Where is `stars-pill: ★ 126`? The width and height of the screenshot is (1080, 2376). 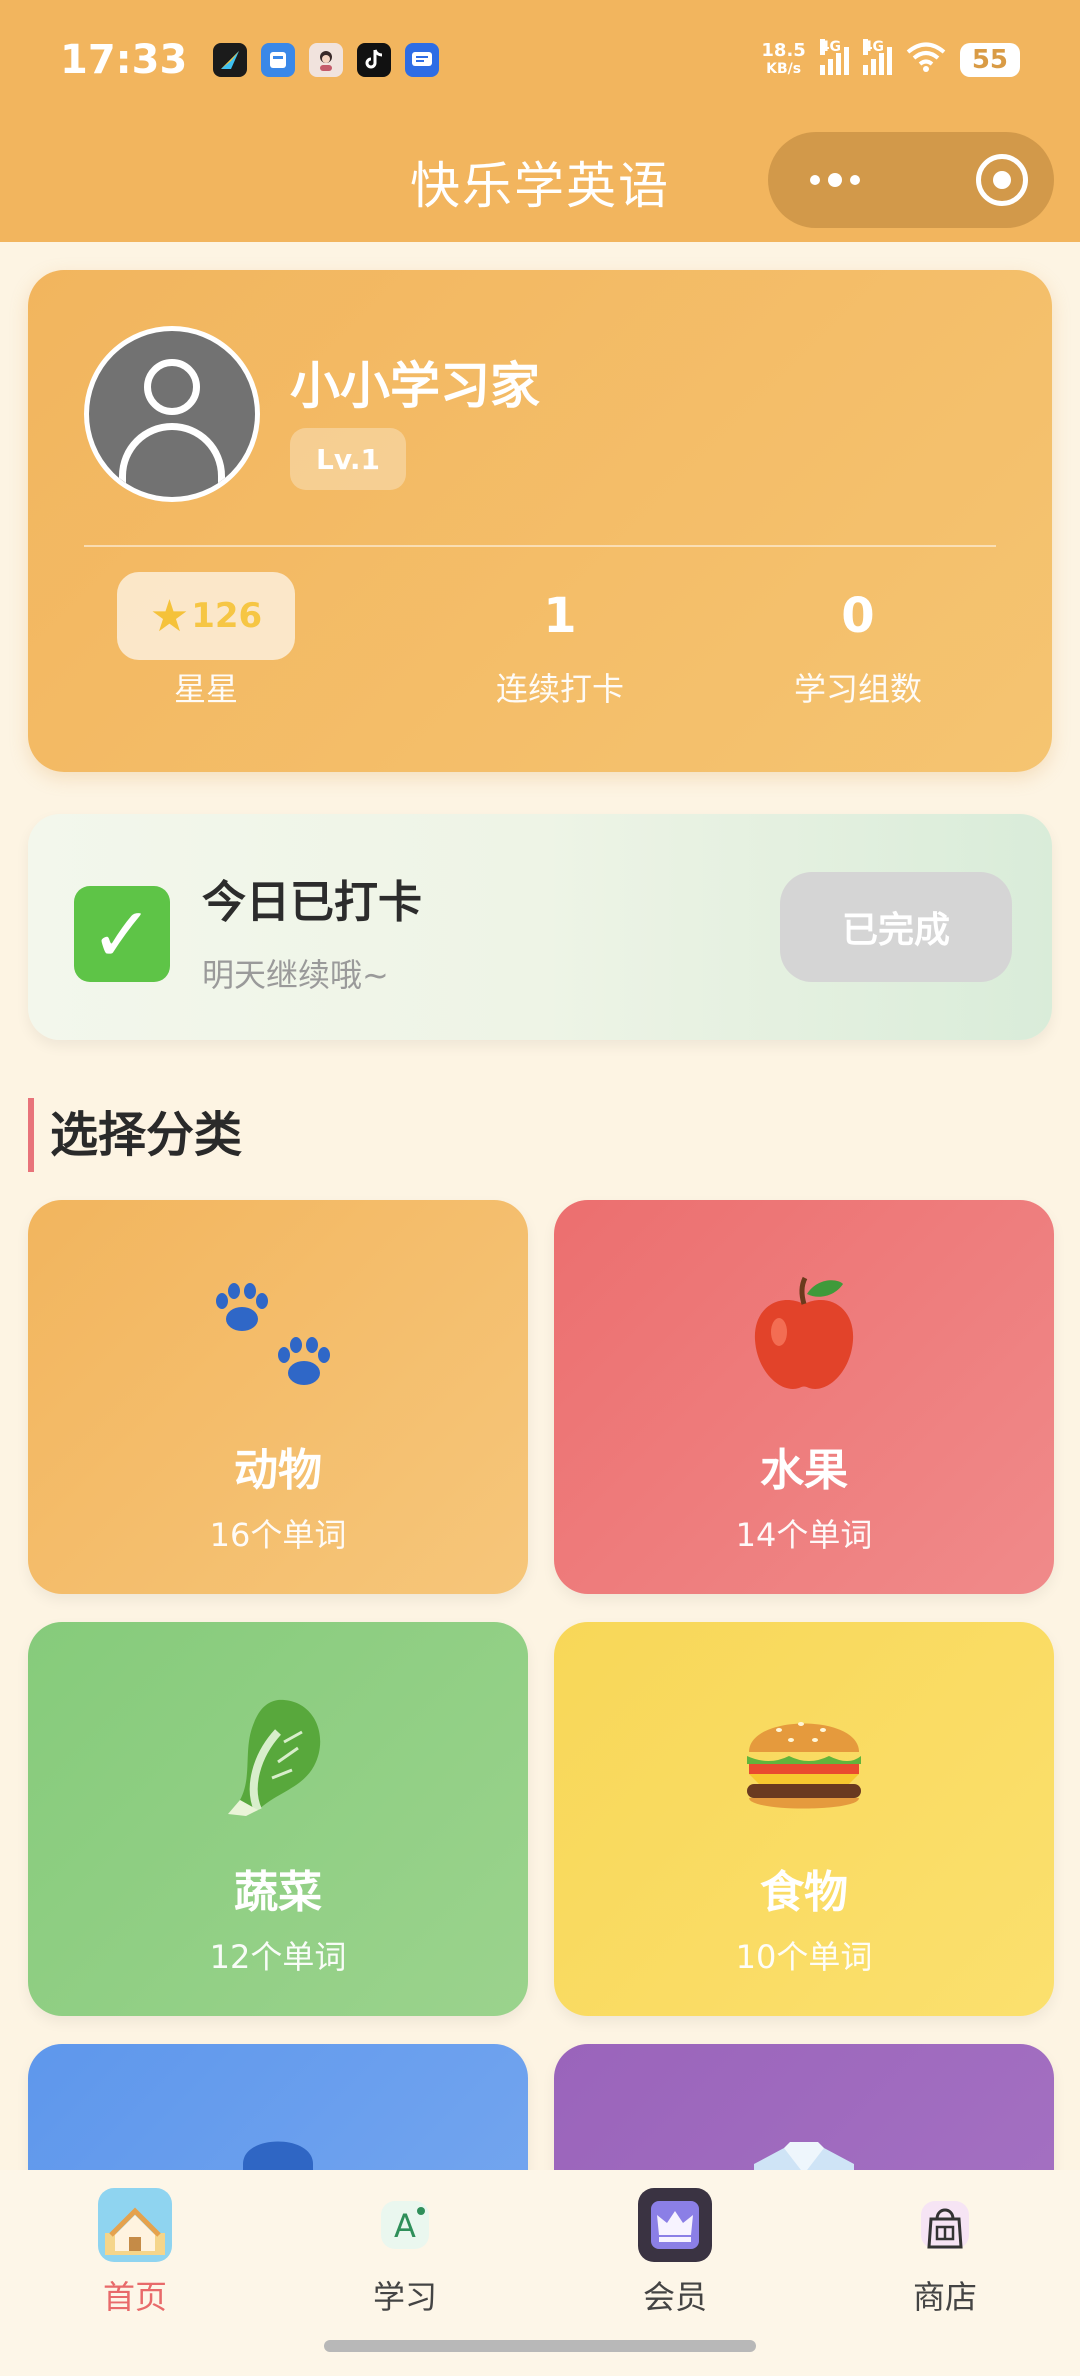 stars-pill: ★ 126 is located at coordinates (206, 616).